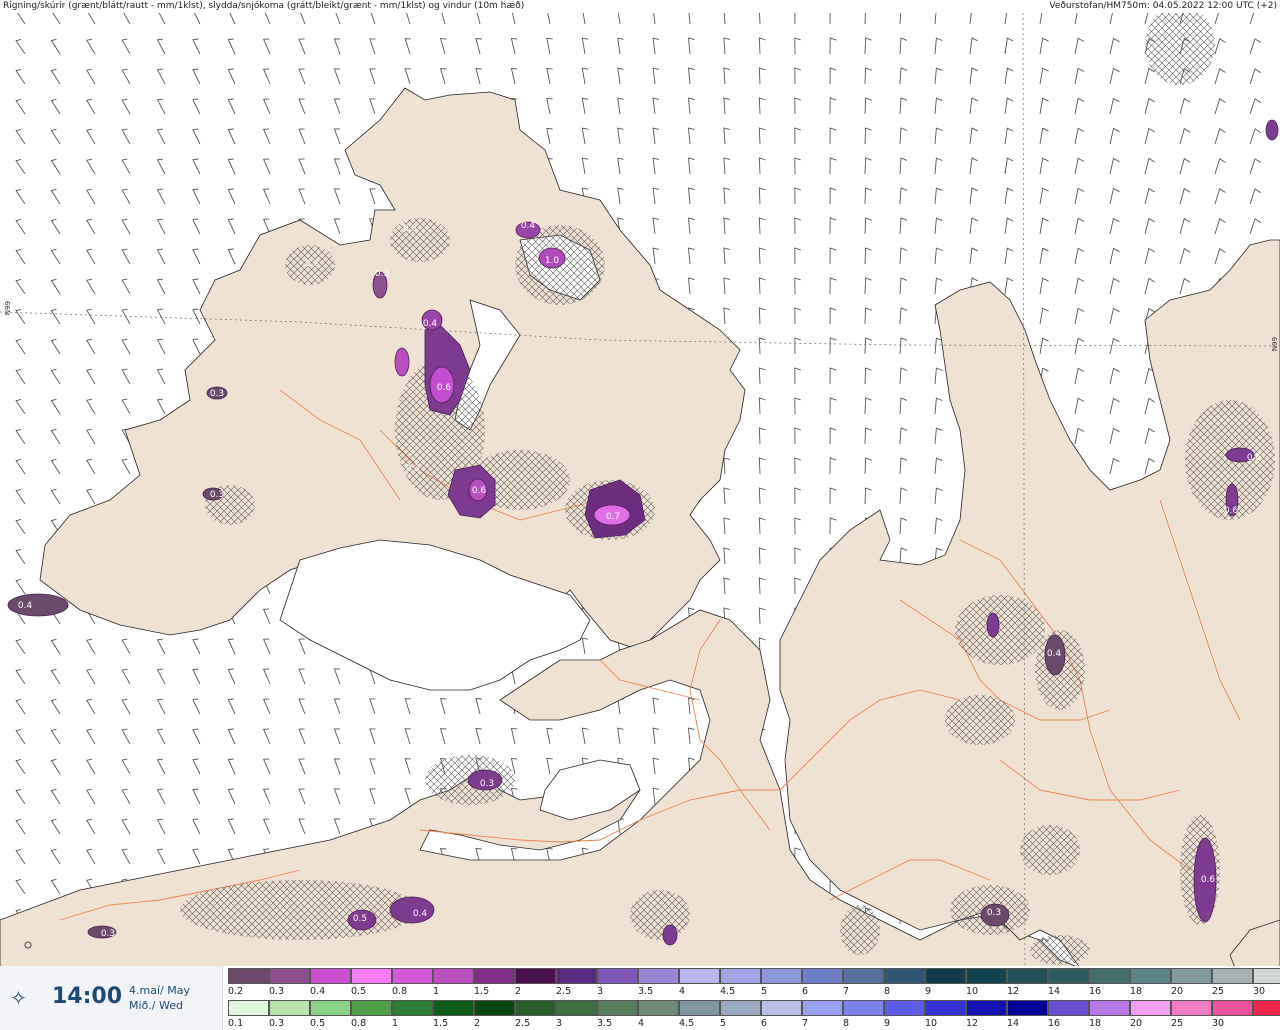 Image resolution: width=1280 pixels, height=1030 pixels. I want to click on forecast-date: 4.maí/ May, so click(159, 990).